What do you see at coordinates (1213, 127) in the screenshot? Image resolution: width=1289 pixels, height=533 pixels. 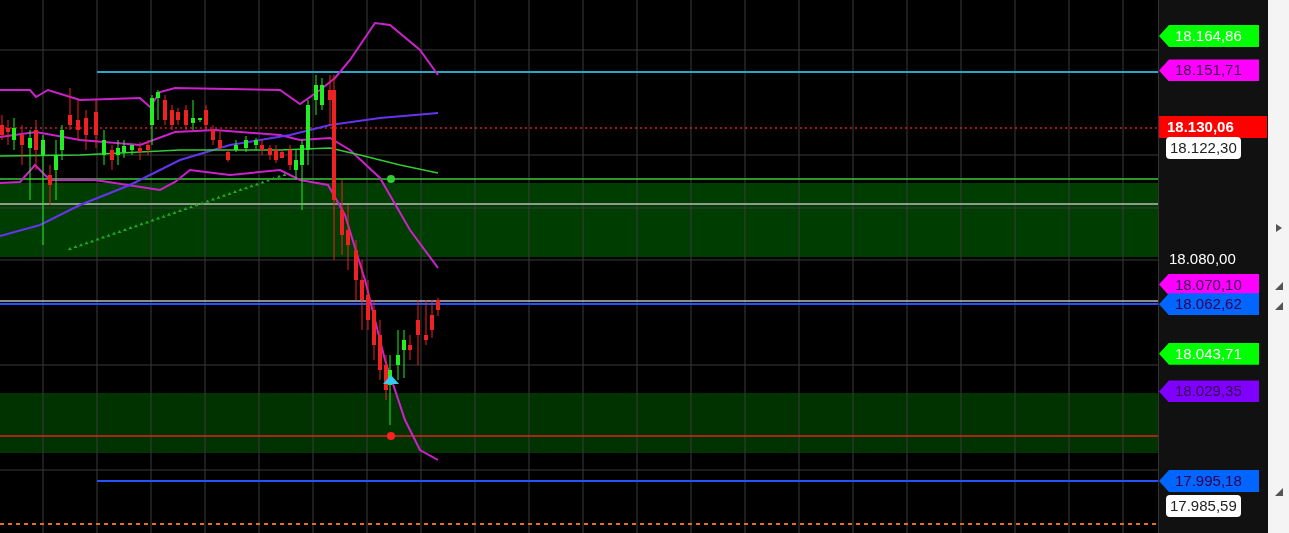 I see `price-flag: 18.130,06` at bounding box center [1213, 127].